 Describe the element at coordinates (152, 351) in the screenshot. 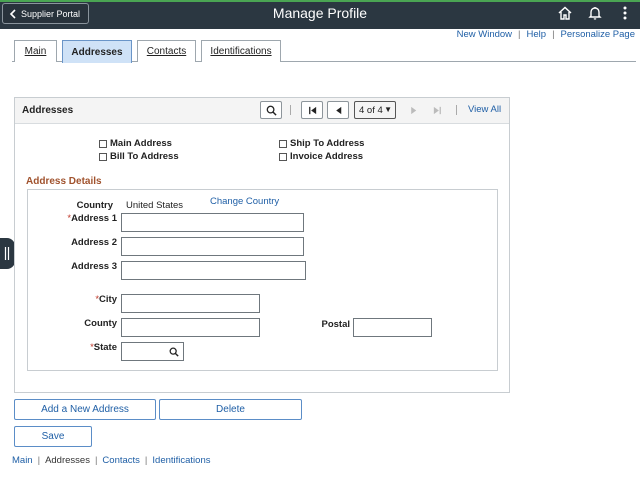

I see `state-lookup-input` at that location.